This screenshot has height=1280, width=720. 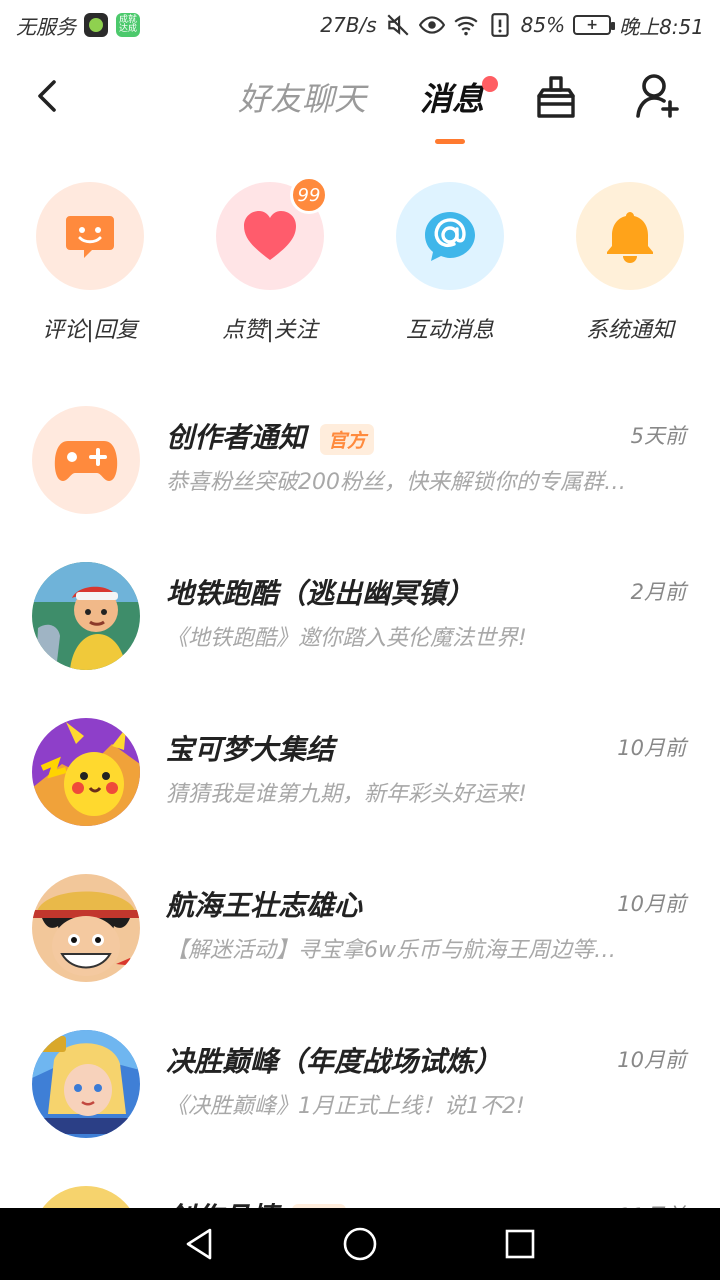 What do you see at coordinates (345, 1106) in the screenshot?
I see `message-preview: 《决胜巅峰》1月正式上线！说1不2!` at bounding box center [345, 1106].